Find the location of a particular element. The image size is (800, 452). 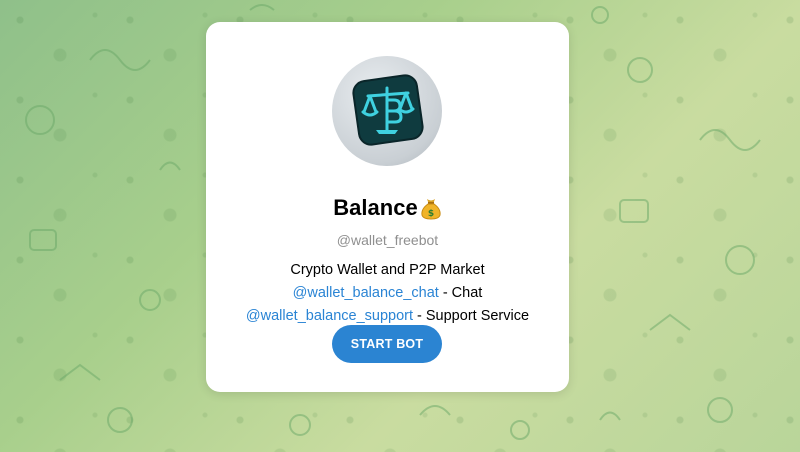

bot-title: Balance $ is located at coordinates (387, 208).